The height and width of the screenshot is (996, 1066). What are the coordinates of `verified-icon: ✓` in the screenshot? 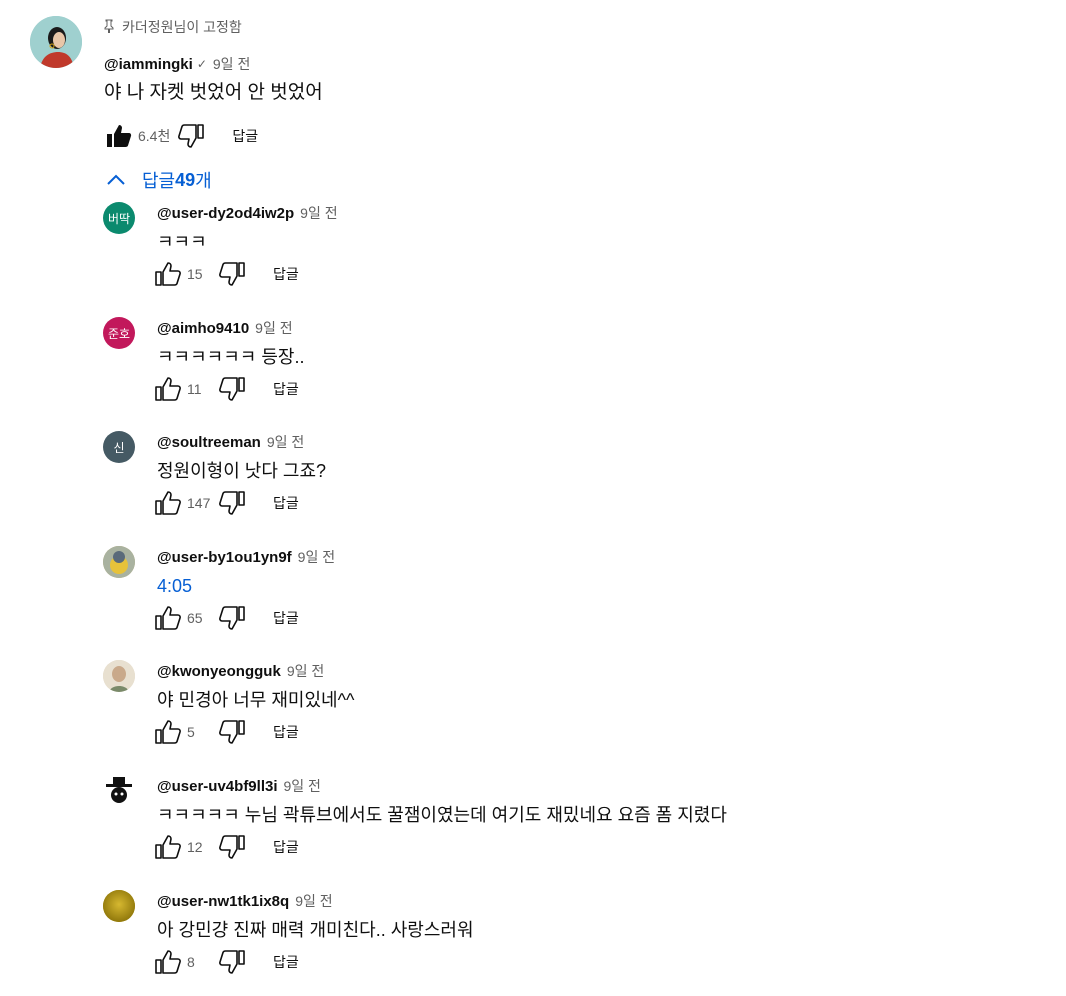 It's located at (201, 64).